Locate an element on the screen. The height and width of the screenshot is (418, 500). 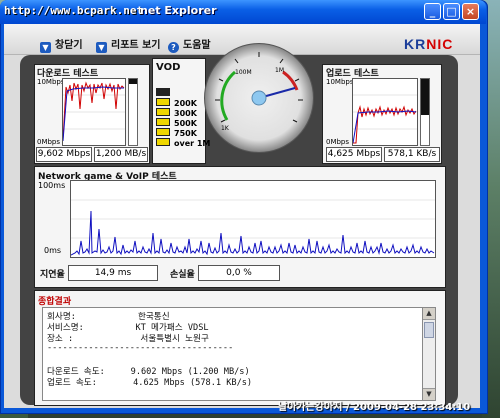
latency-value: 14,9 ms is located at coordinates (113, 273).